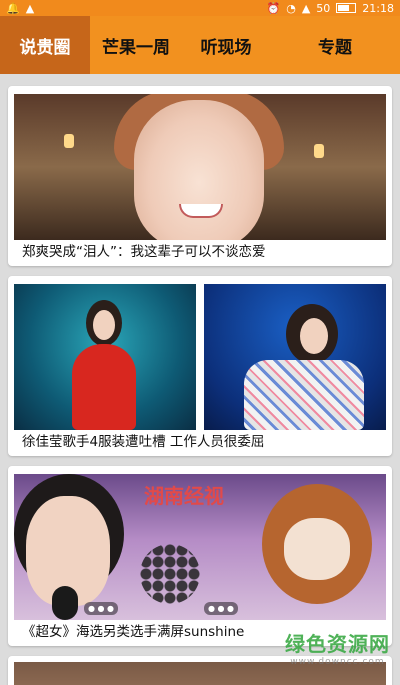 The height and width of the screenshot is (685, 400). I want to click on image-banner-text: 湖南经视, so click(184, 496).